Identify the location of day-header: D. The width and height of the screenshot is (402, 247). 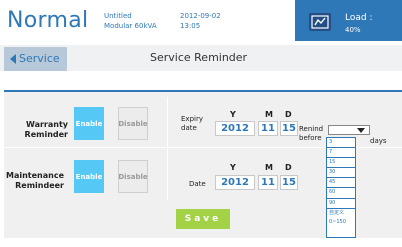
(288, 114).